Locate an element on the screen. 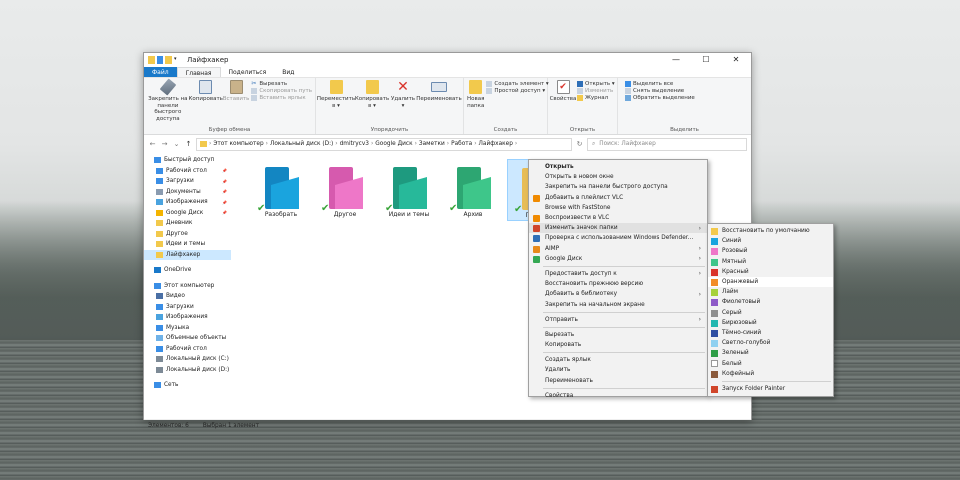 Image resolution: width=960 pixels, height=480 pixels. color-option: Зеленый is located at coordinates (770, 353).